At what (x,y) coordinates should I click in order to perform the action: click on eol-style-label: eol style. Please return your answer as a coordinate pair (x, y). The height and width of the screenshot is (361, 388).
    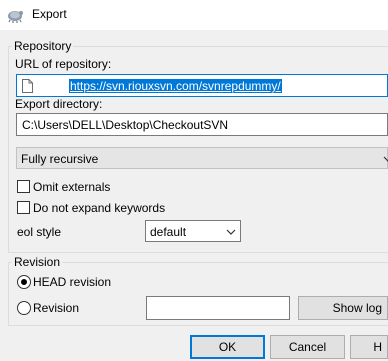
    Looking at the image, I should click on (39, 232).